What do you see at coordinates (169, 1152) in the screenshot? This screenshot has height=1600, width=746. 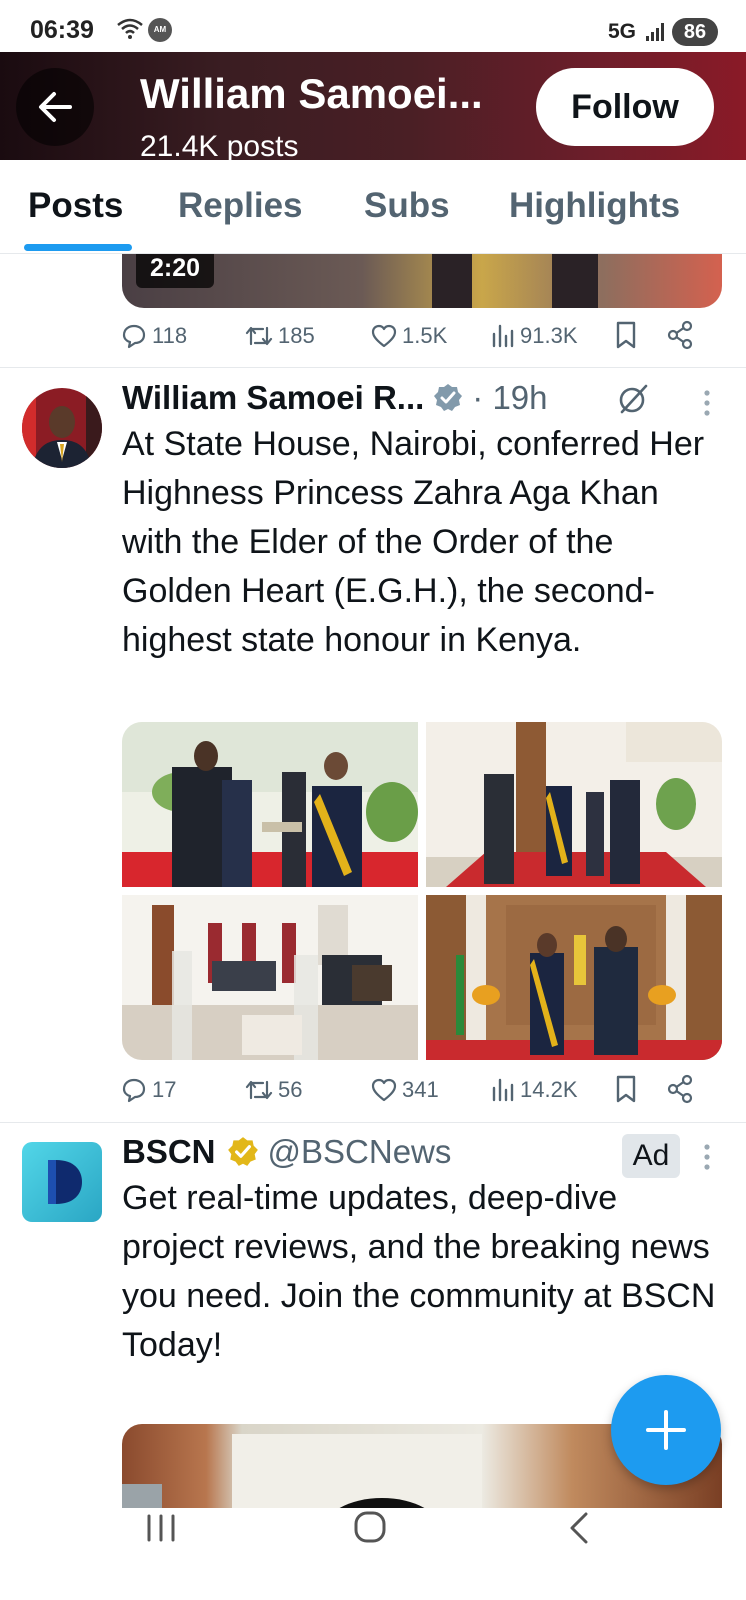 I see `advertiser-name: BSCN` at bounding box center [169, 1152].